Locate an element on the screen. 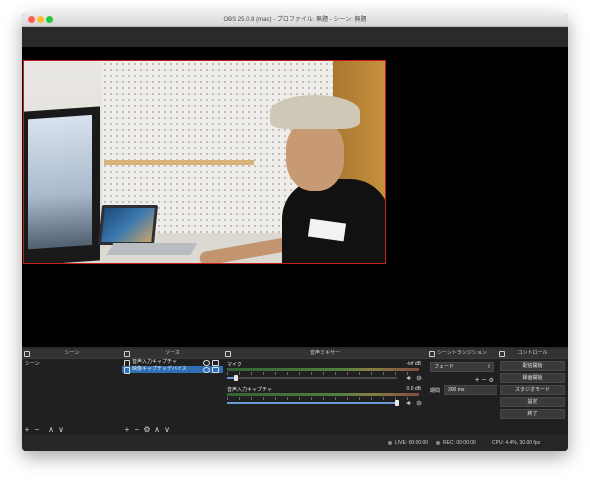 This screenshot has height=480, width=590. channel-db: 0.0 dB is located at coordinates (413, 389).